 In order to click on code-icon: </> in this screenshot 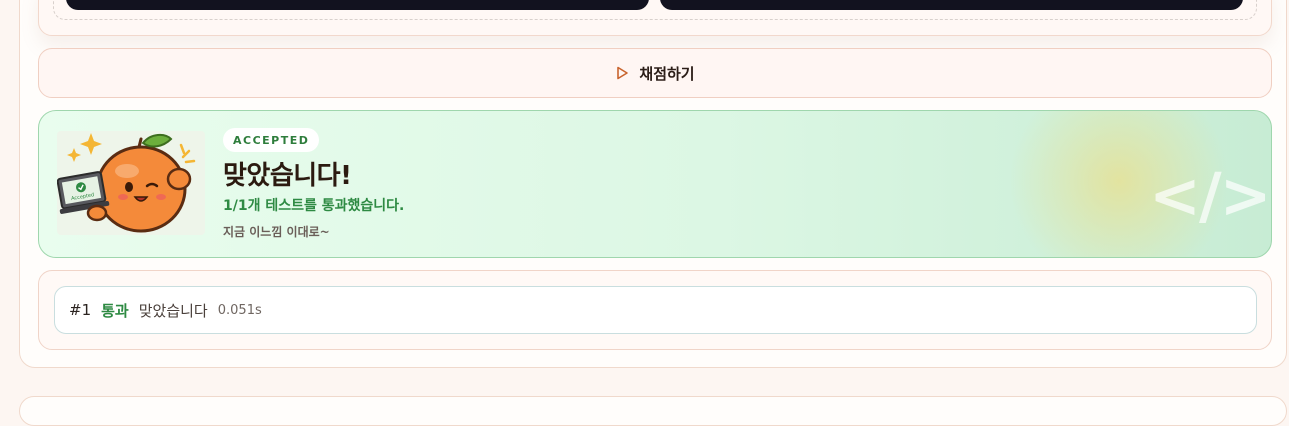, I will do `click(1210, 195)`.